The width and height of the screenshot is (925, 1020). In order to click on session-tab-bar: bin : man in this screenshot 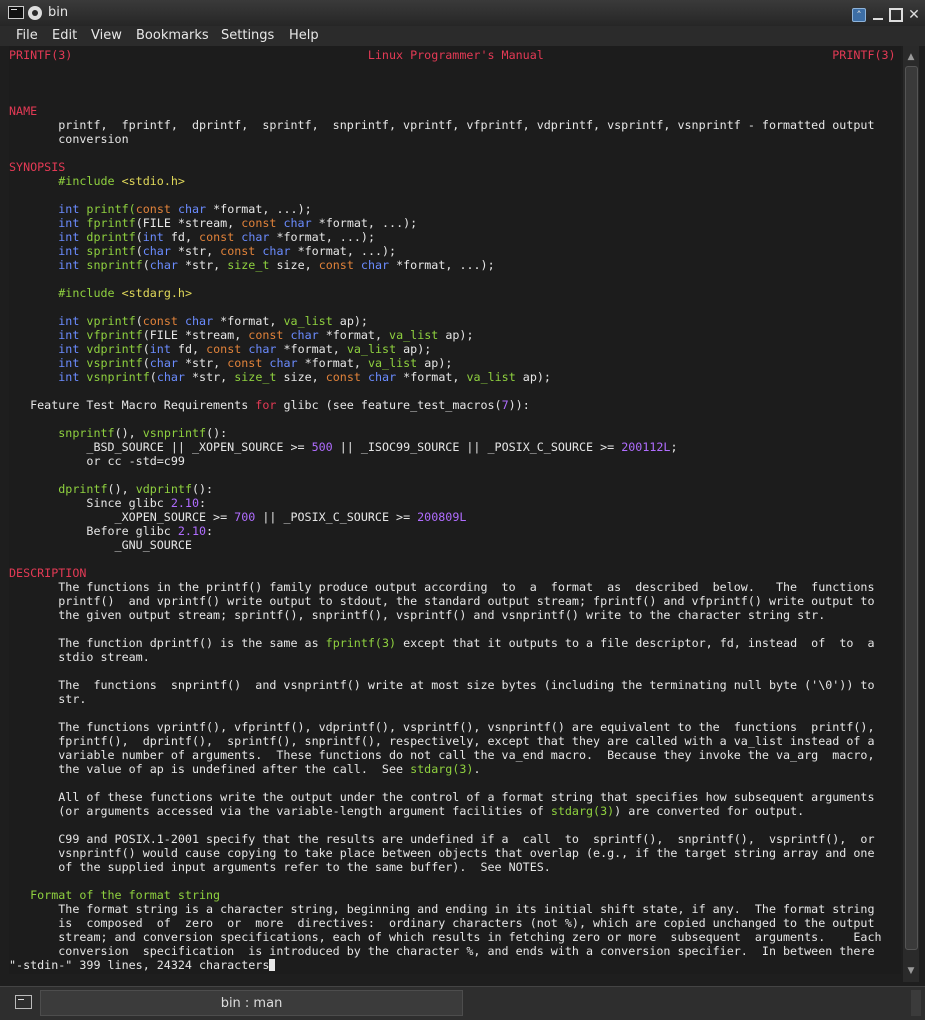, I will do `click(462, 1003)`.